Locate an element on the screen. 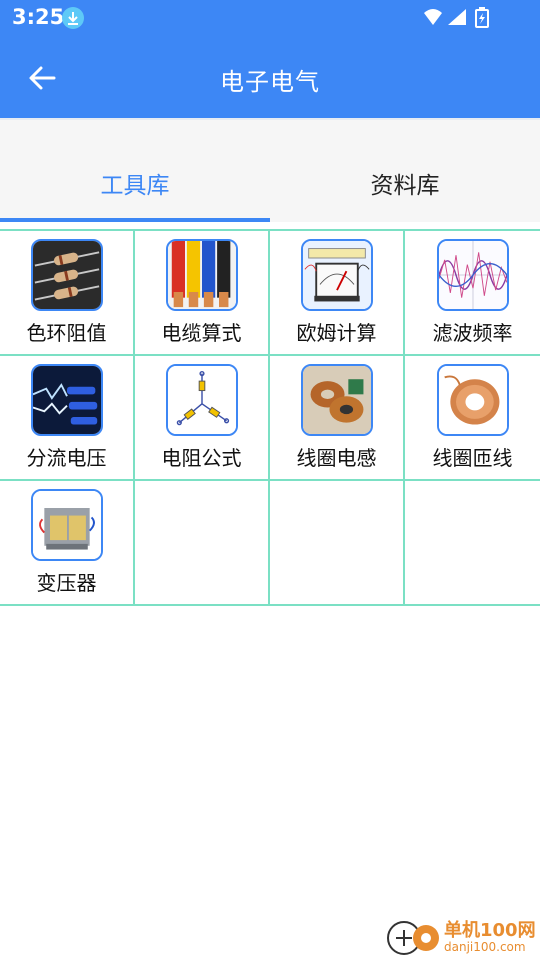 The image size is (540, 960). tool-label: 滤波频率 is located at coordinates (472, 333).